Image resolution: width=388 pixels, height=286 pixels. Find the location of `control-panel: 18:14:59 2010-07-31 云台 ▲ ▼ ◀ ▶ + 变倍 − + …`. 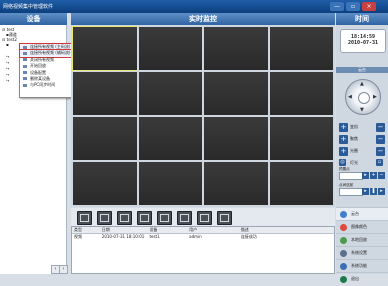

control-panel: 18:14:59 2010-07-31 云台 ▲ ▼ ◀ ▶ + 变倍 − + … is located at coordinates (362, 154).